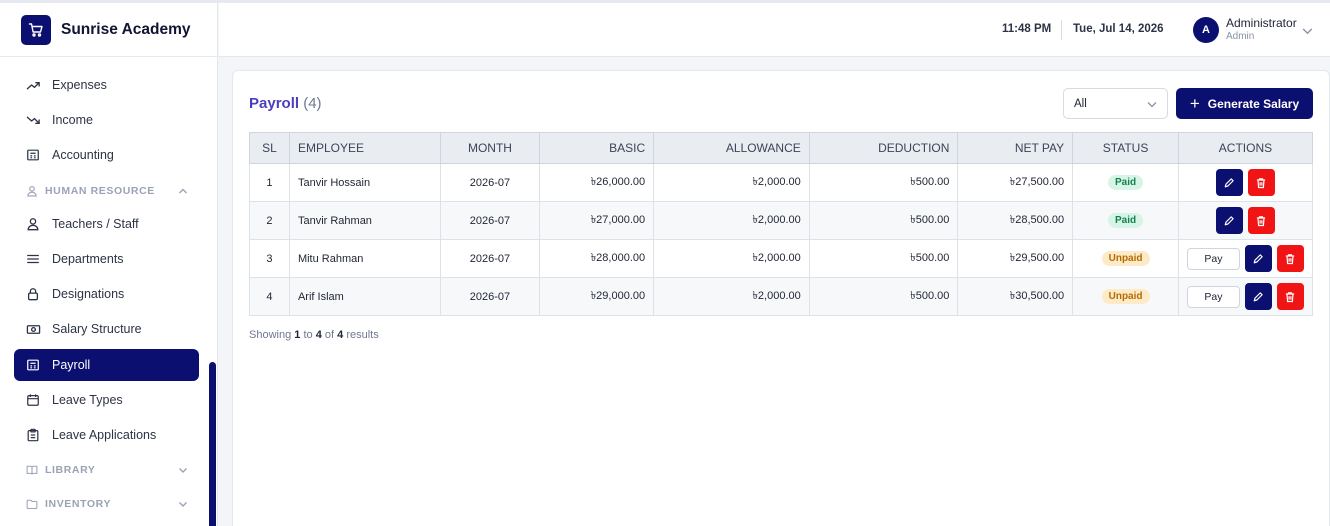  What do you see at coordinates (1125, 296) in the screenshot?
I see `status-badge: Unpaid` at bounding box center [1125, 296].